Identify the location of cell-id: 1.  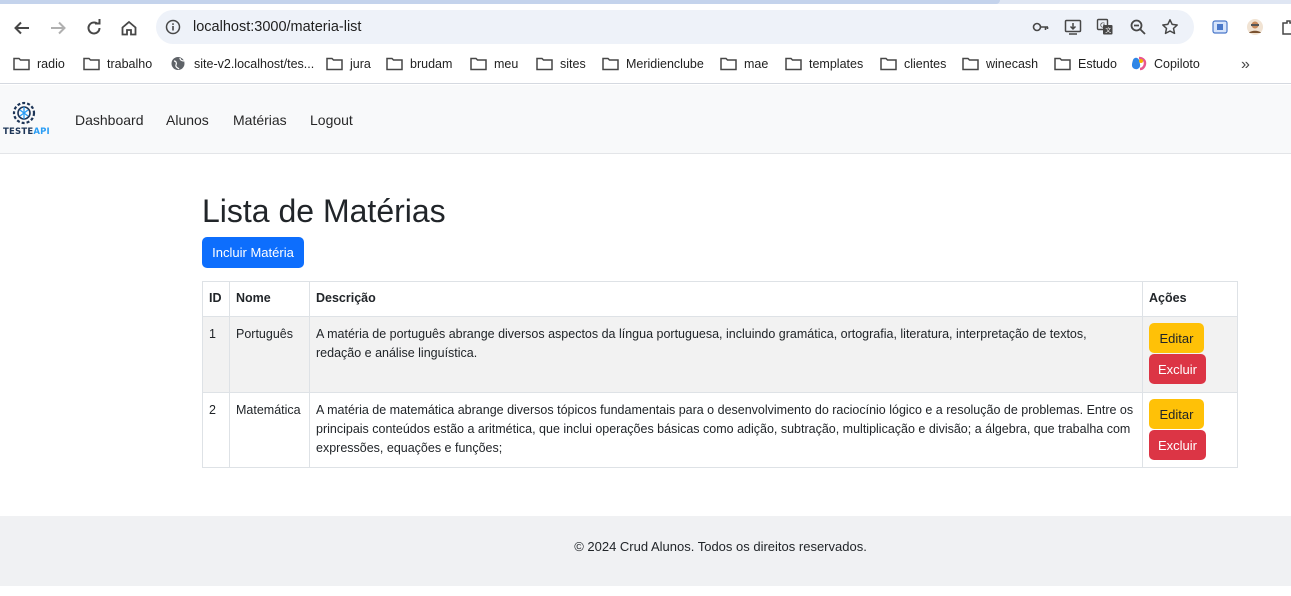
(216, 354).